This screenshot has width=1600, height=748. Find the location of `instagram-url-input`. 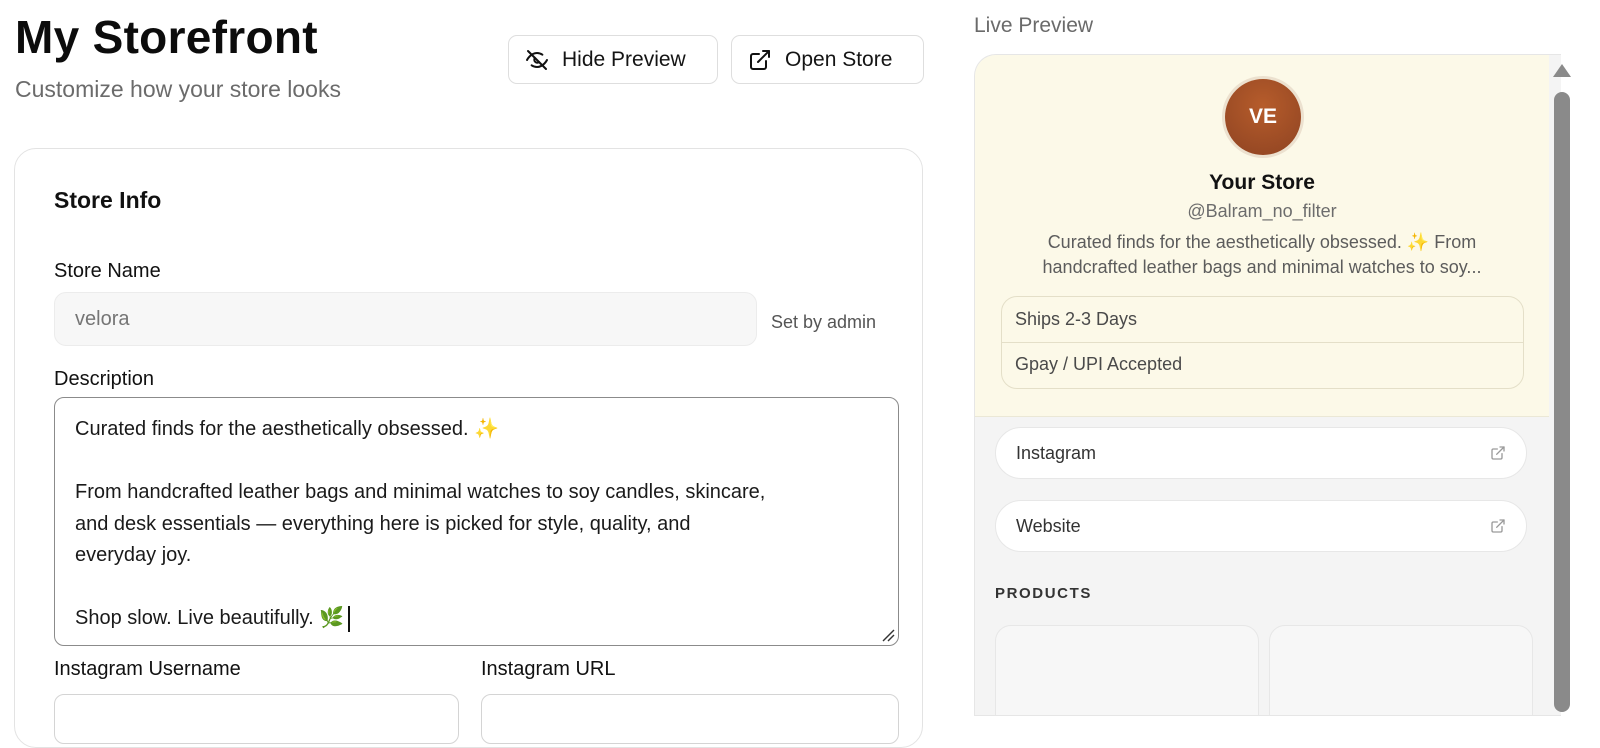

instagram-url-input is located at coordinates (690, 719).